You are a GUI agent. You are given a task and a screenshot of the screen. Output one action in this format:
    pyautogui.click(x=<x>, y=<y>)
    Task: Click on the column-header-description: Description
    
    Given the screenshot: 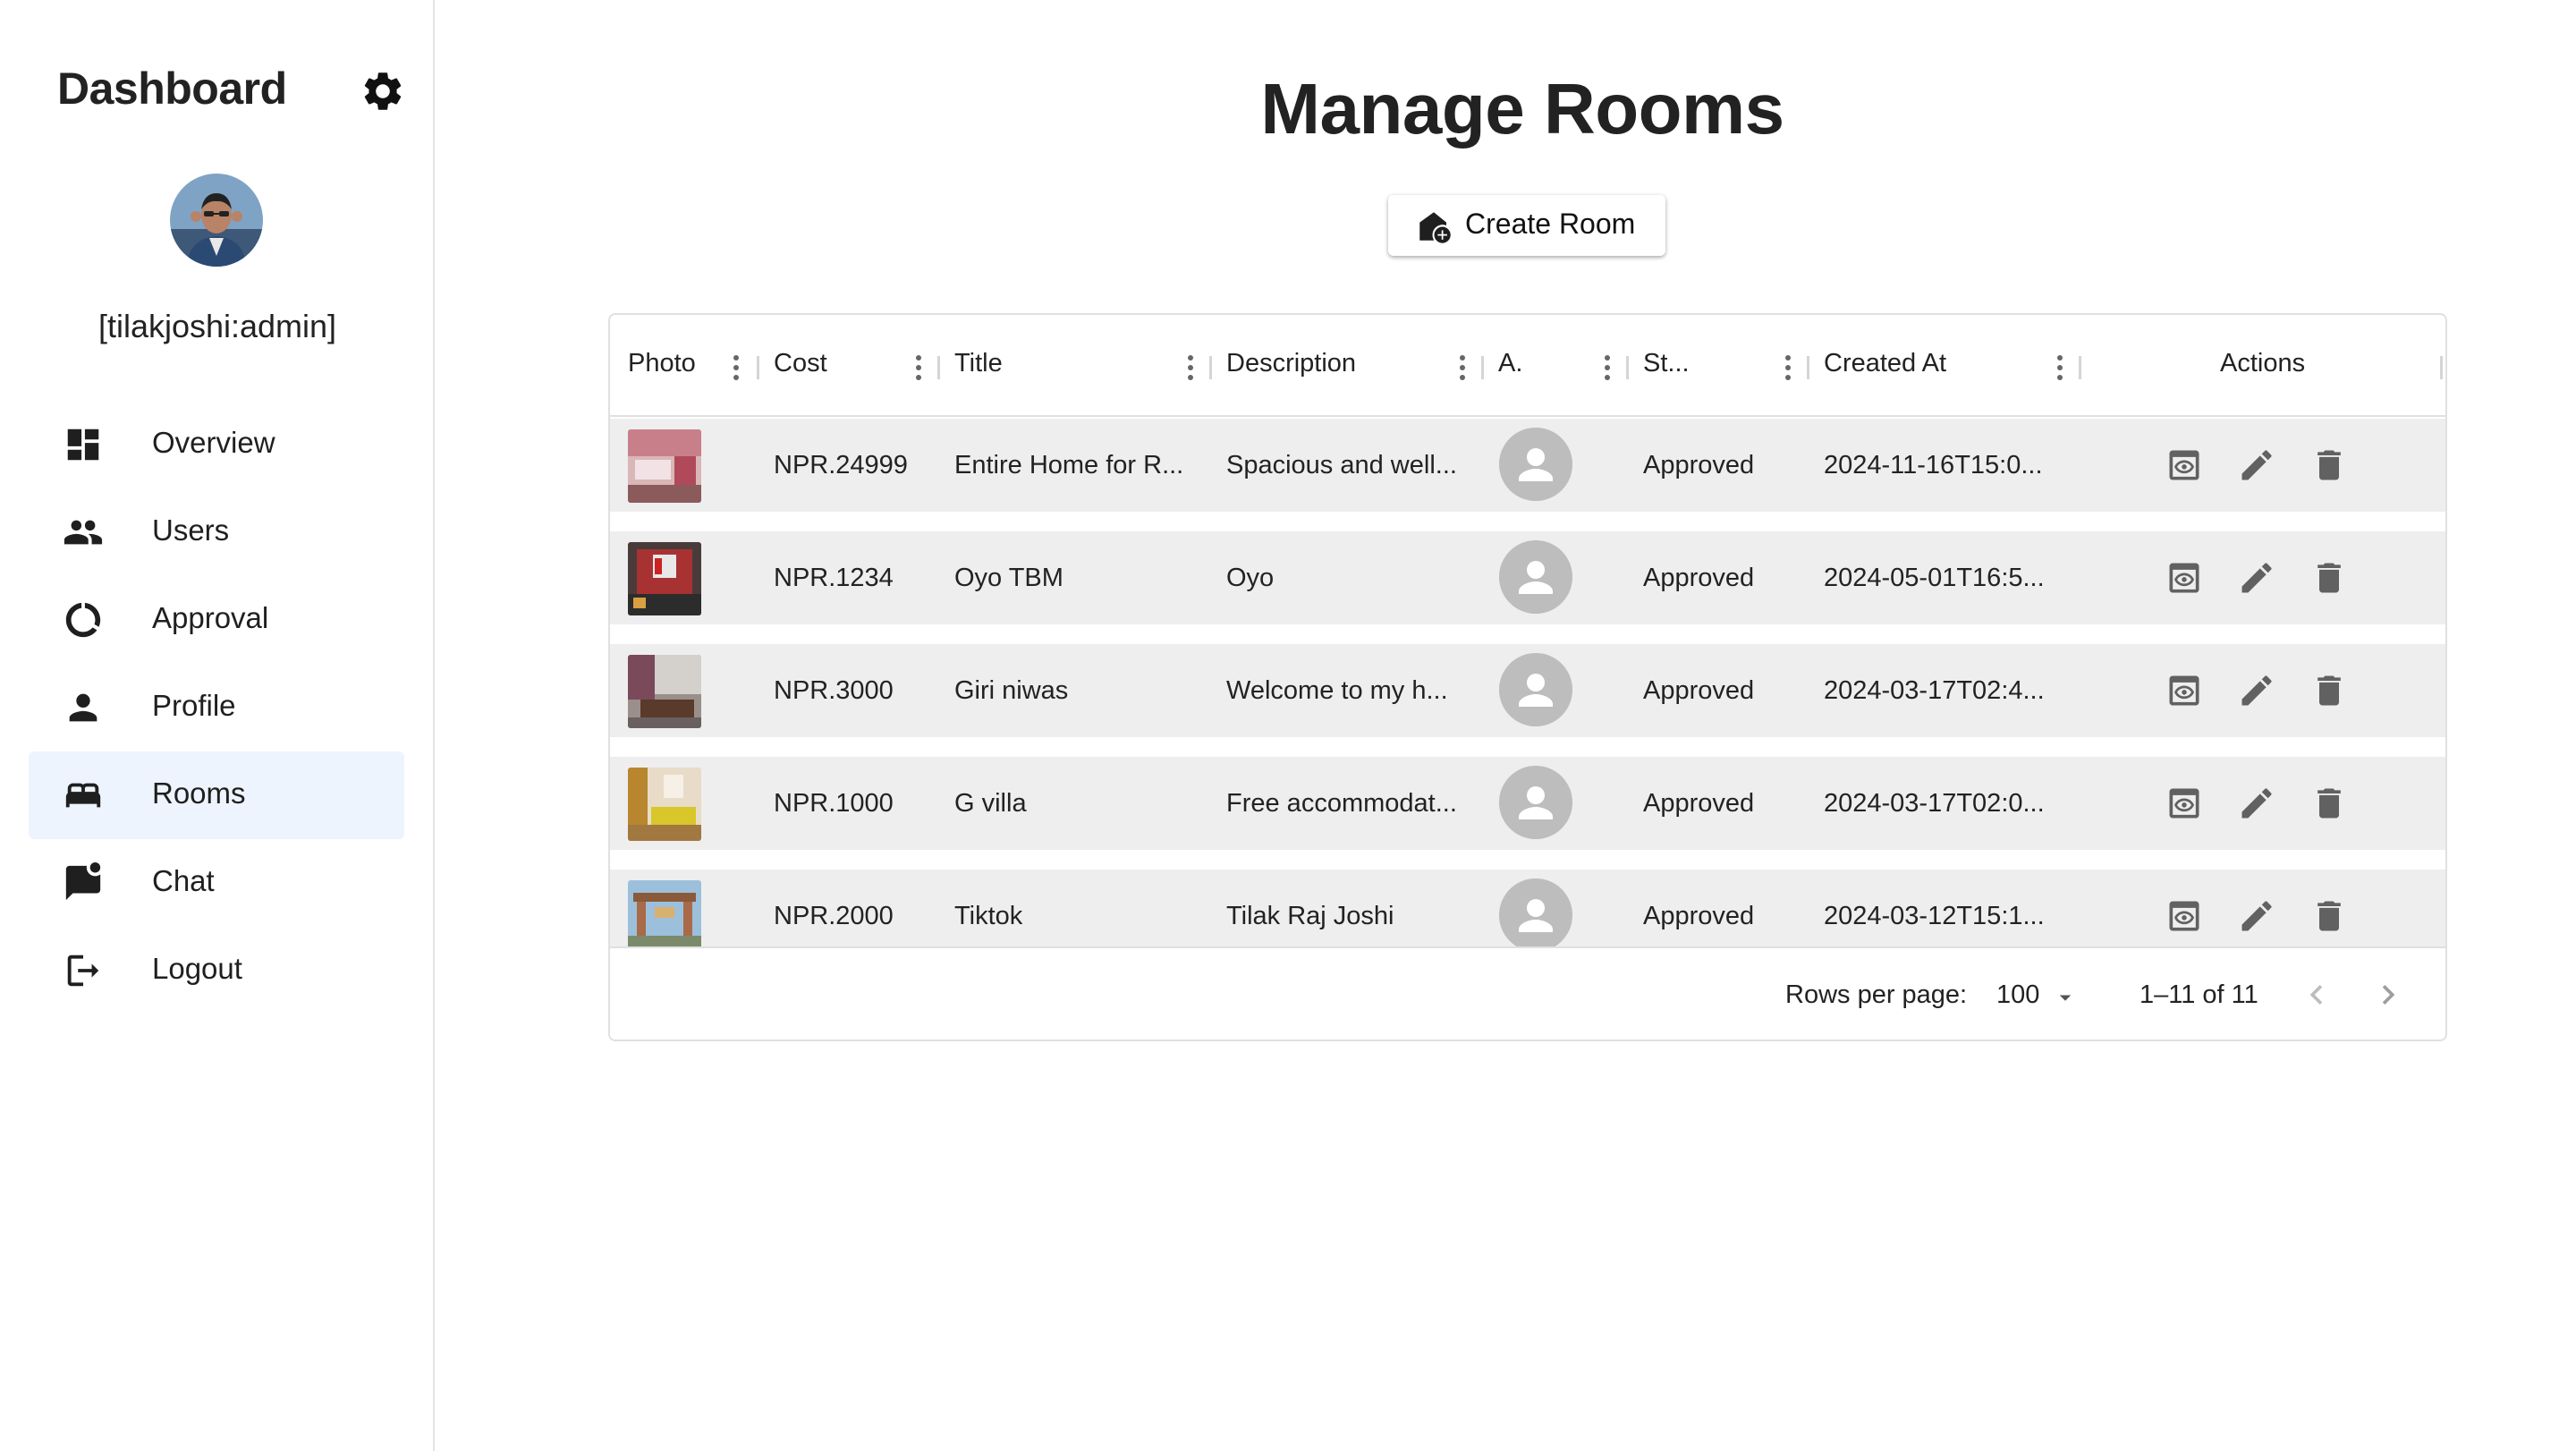 What is the action you would take?
    pyautogui.click(x=1291, y=367)
    